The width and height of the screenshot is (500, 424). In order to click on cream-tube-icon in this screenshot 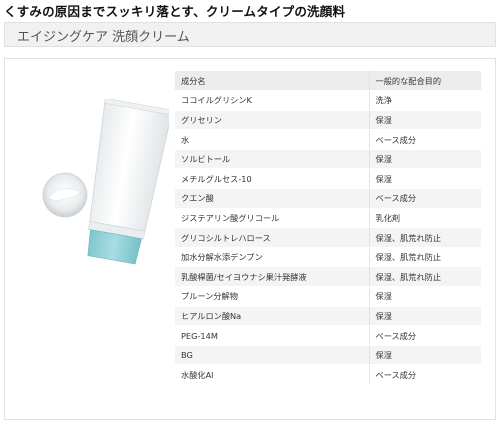, I will do `click(128, 182)`.